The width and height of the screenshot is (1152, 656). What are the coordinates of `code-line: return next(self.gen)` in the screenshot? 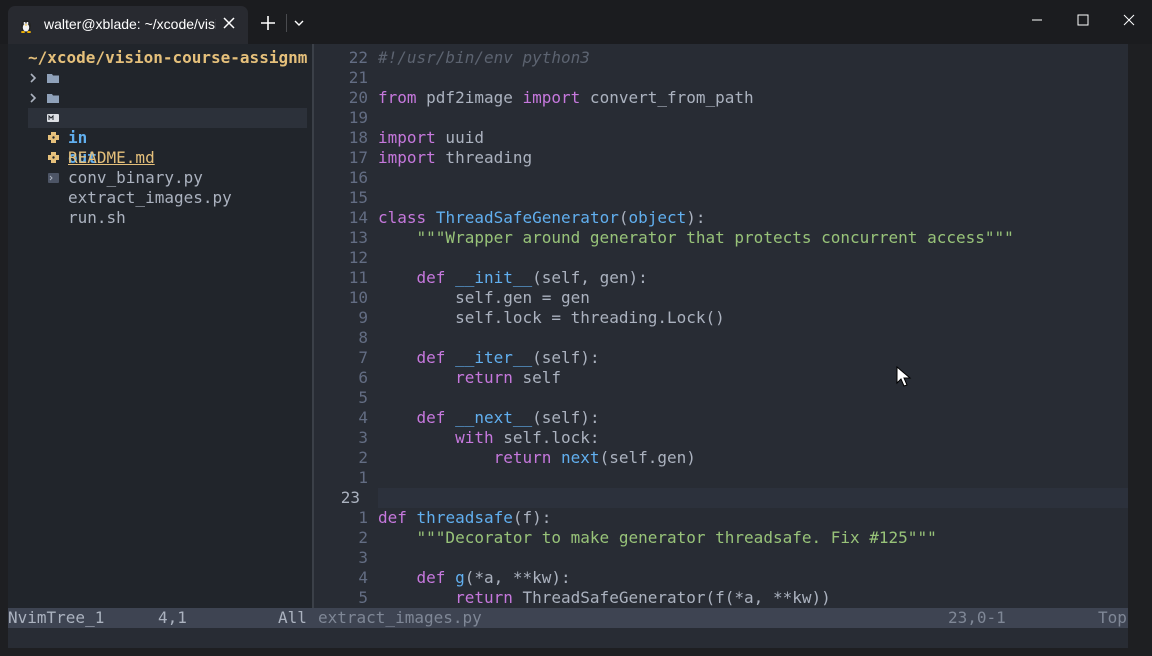 It's located at (594, 457).